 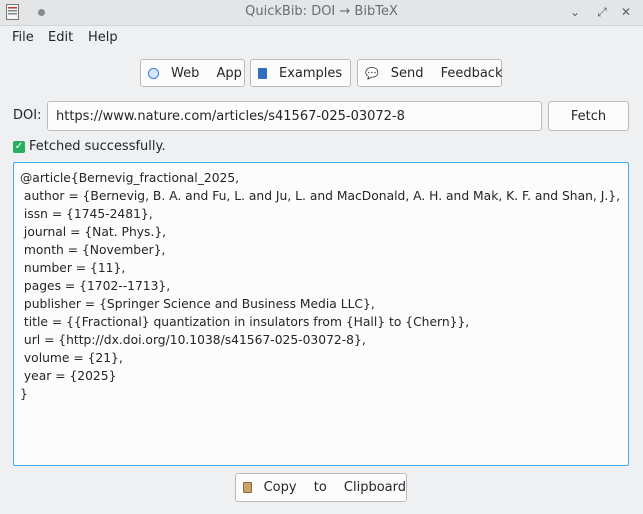 What do you see at coordinates (262, 73) in the screenshot?
I see `book-icon` at bounding box center [262, 73].